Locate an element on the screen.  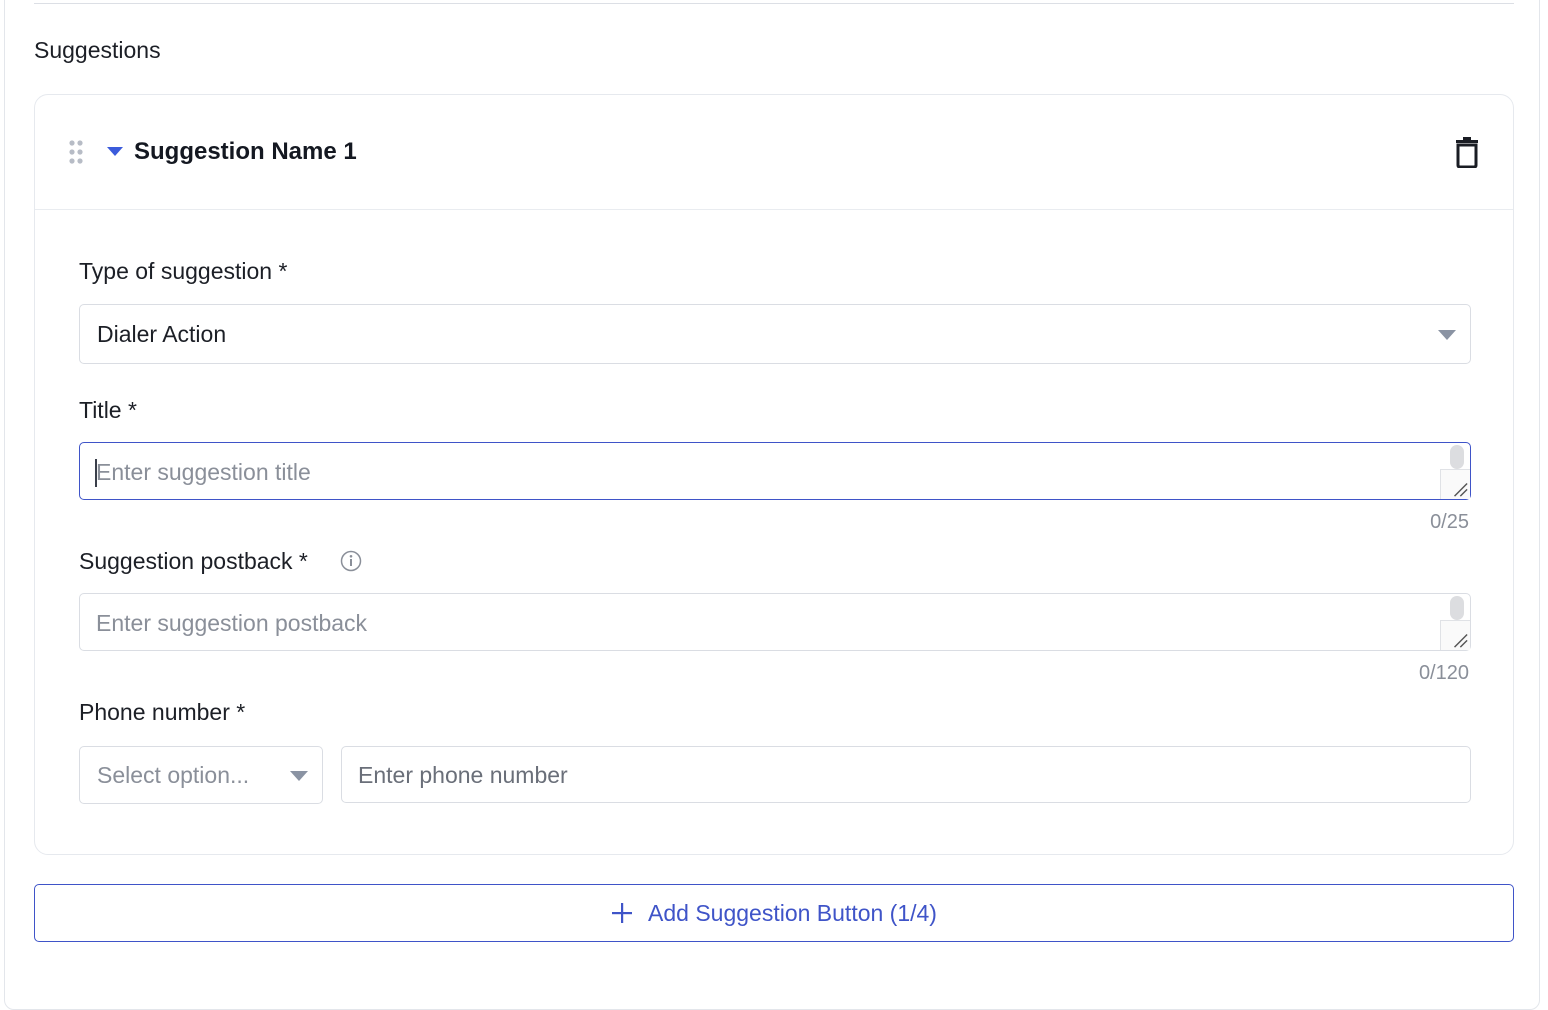
postback-char-counter: 0/120 is located at coordinates (1443, 673).